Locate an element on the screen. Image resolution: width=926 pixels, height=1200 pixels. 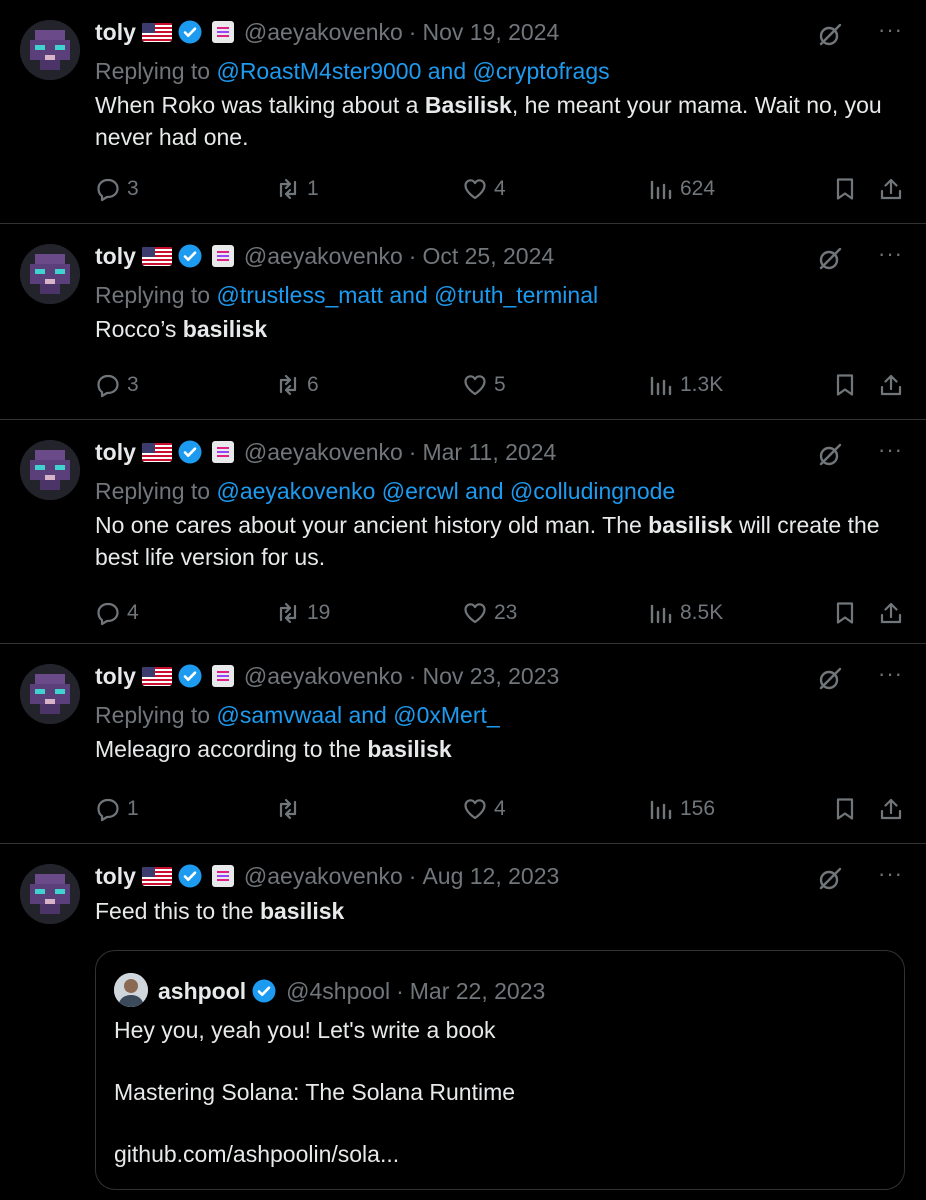
quoted-text-line: Hey you, yeah you! Let's write a book is located at coordinates (305, 1030).